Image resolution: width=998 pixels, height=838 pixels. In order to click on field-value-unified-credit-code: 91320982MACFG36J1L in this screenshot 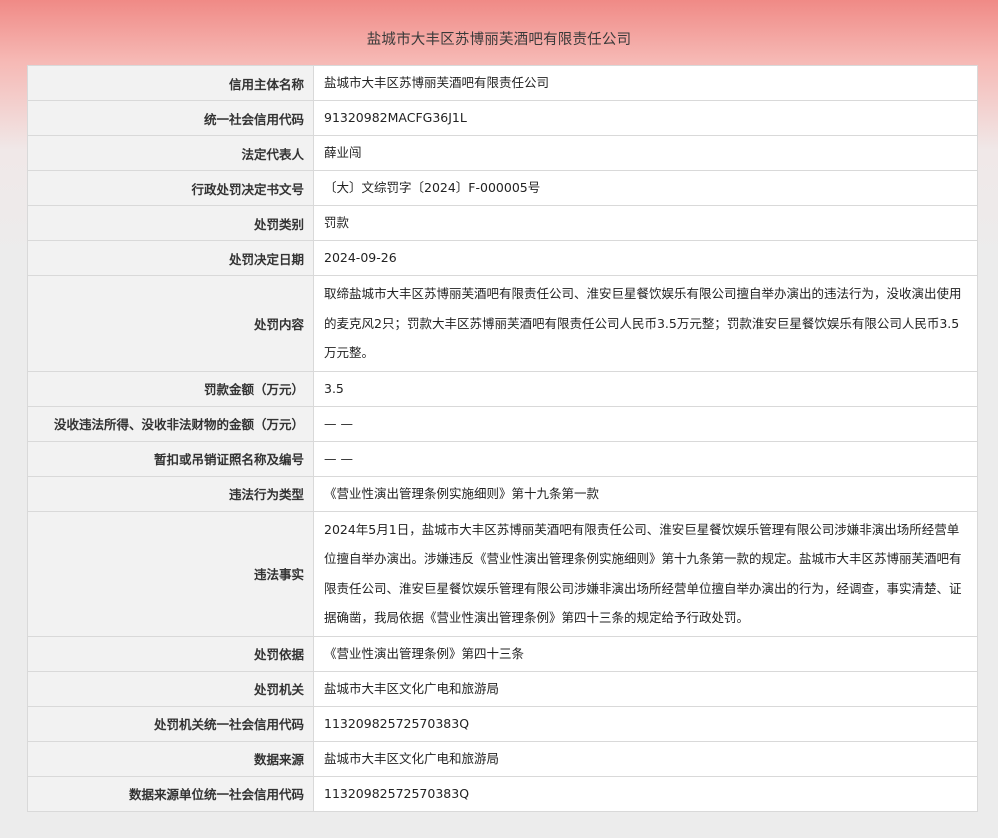, I will do `click(645, 118)`.